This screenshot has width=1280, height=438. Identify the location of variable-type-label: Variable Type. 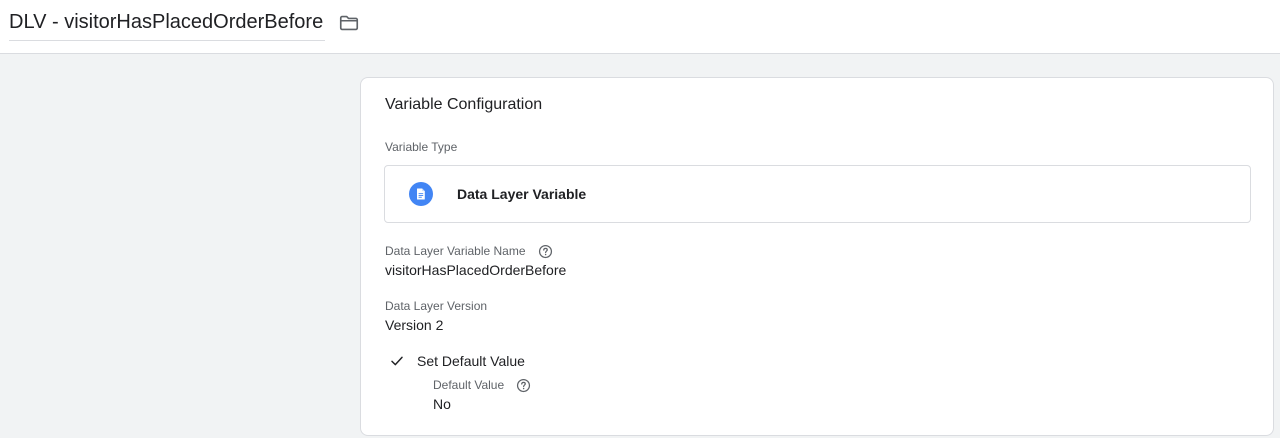
(421, 147).